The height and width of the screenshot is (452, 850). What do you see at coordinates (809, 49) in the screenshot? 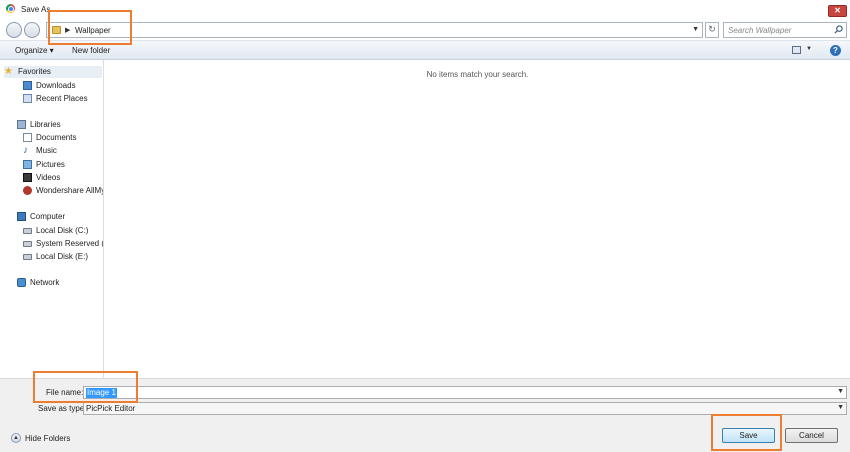
I see `view-dropdown-icon: ▼` at bounding box center [809, 49].